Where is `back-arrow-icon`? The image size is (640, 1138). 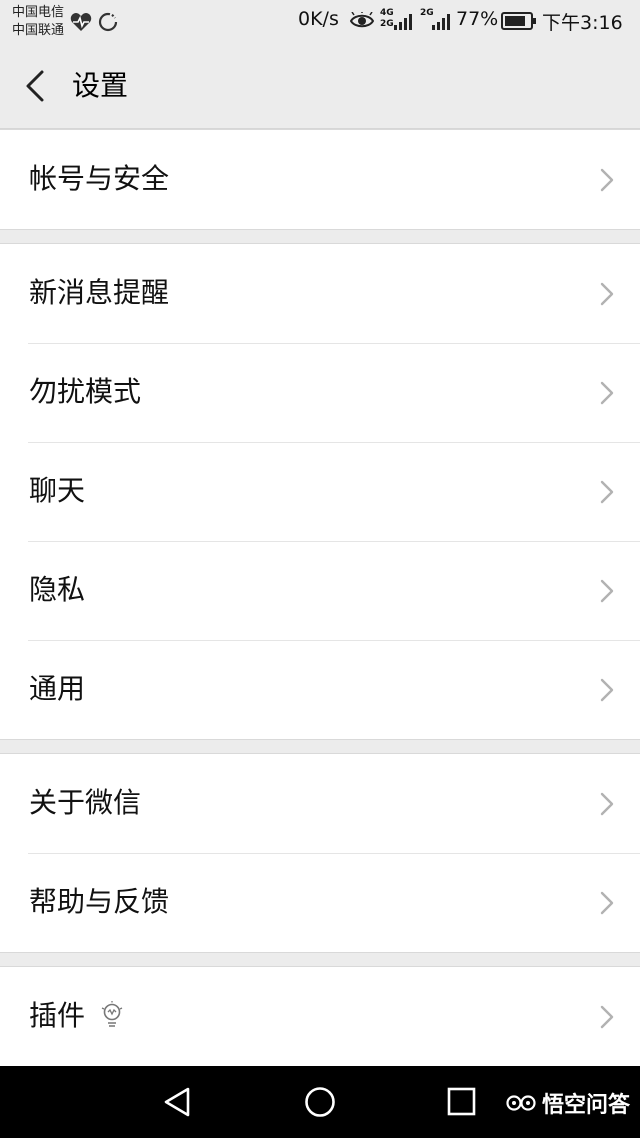
back-arrow-icon is located at coordinates (35, 86).